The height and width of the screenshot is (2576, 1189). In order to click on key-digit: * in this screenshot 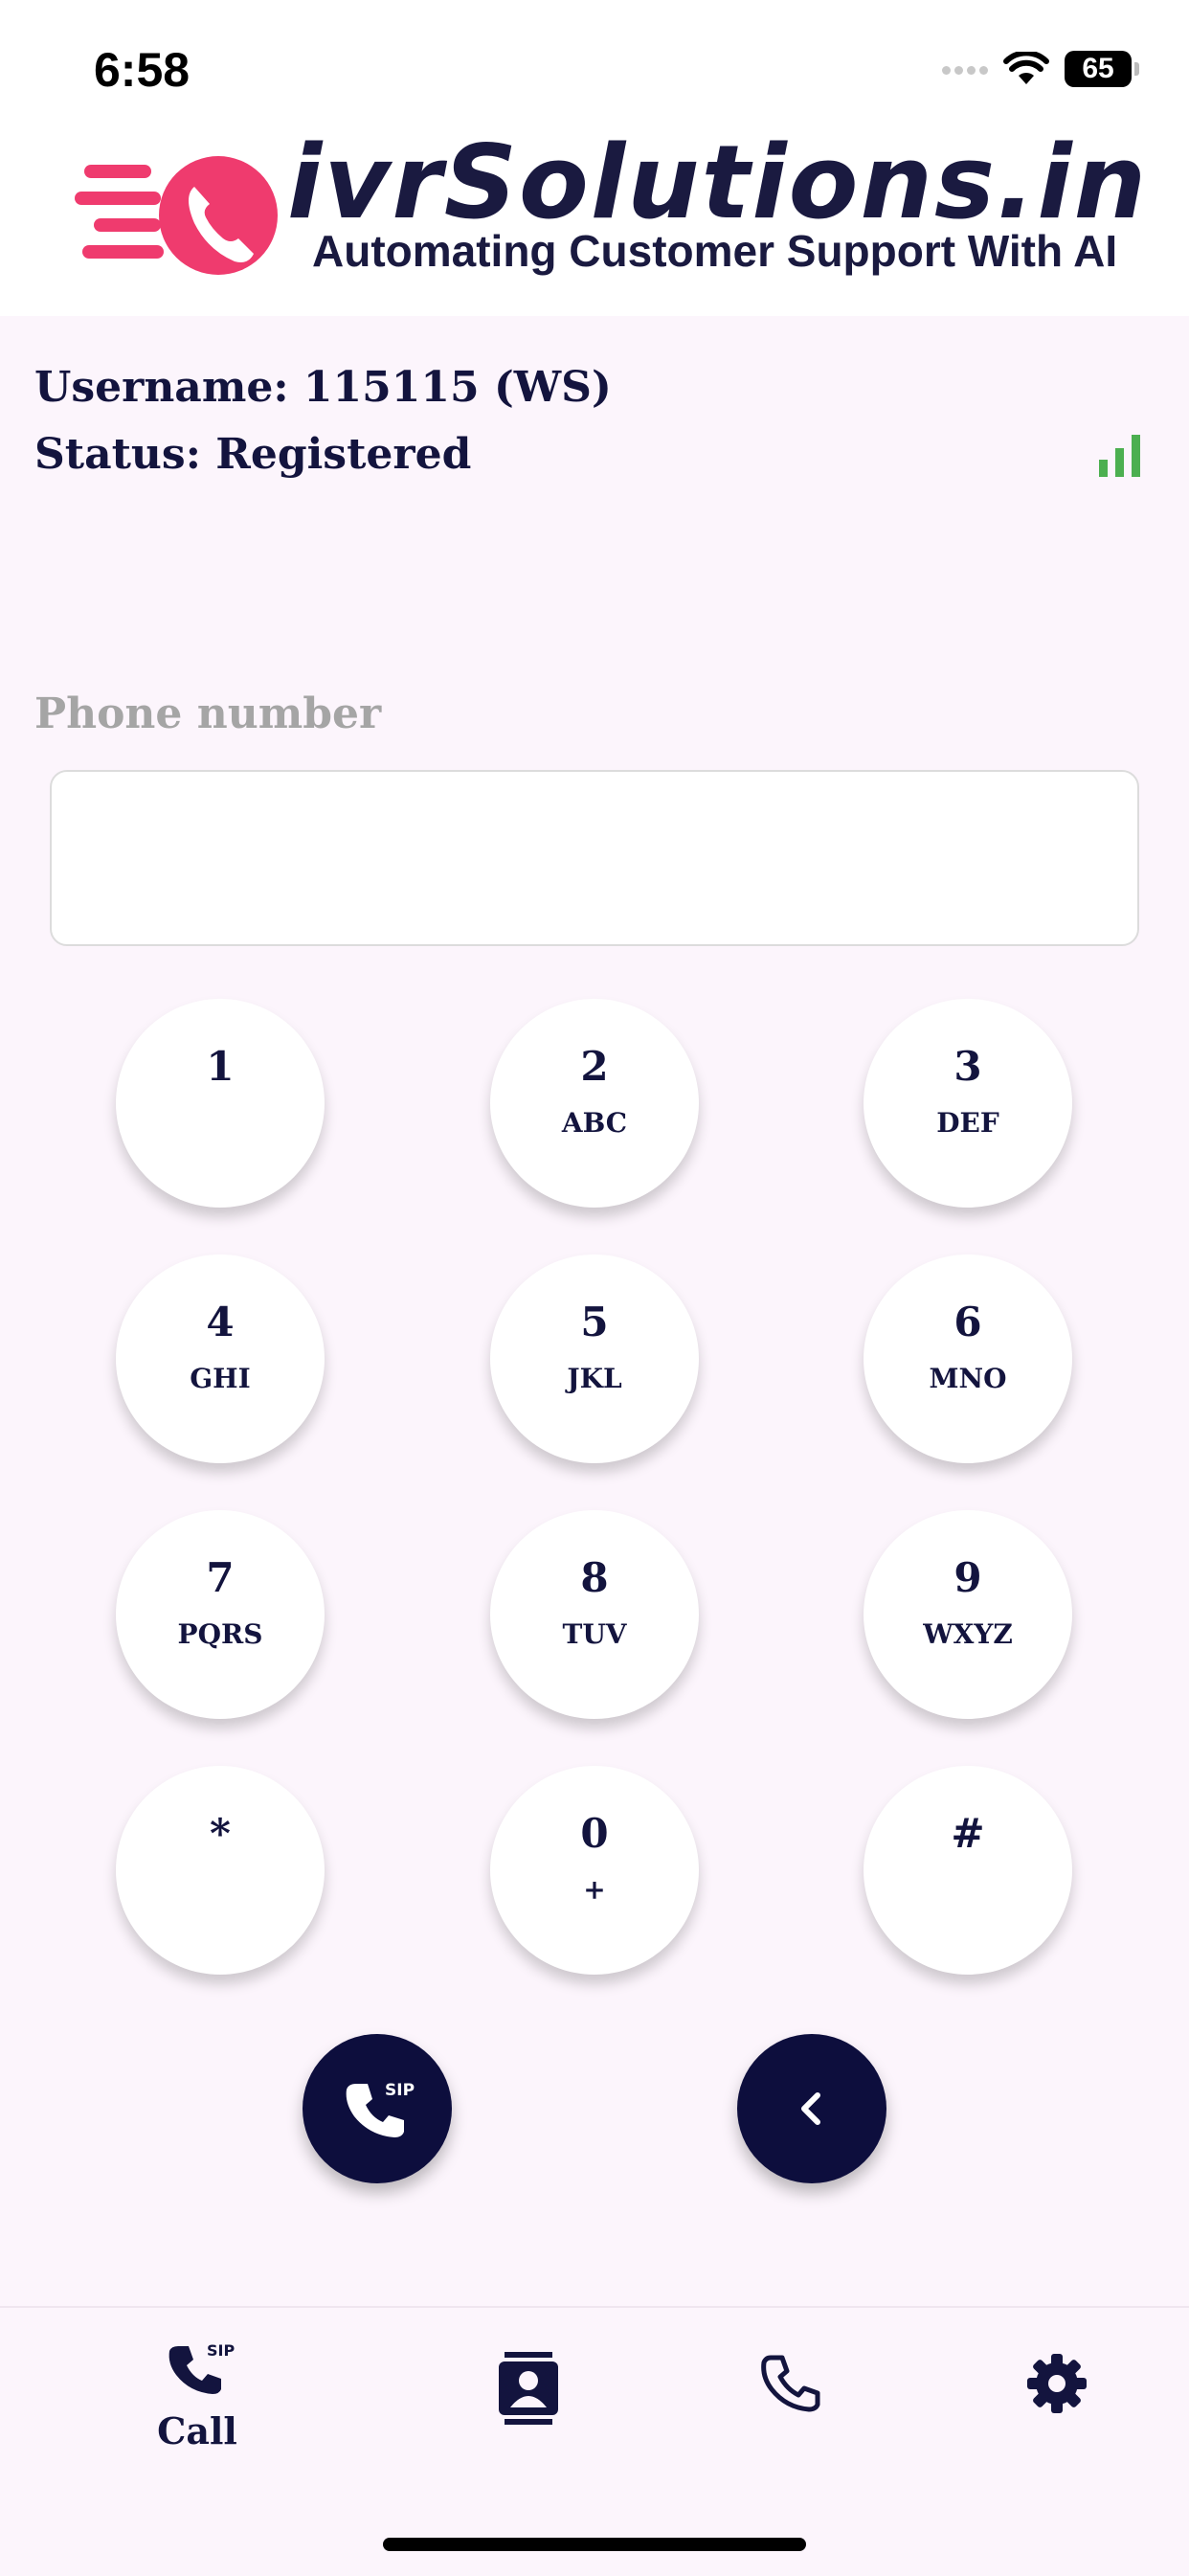, I will do `click(220, 1833)`.